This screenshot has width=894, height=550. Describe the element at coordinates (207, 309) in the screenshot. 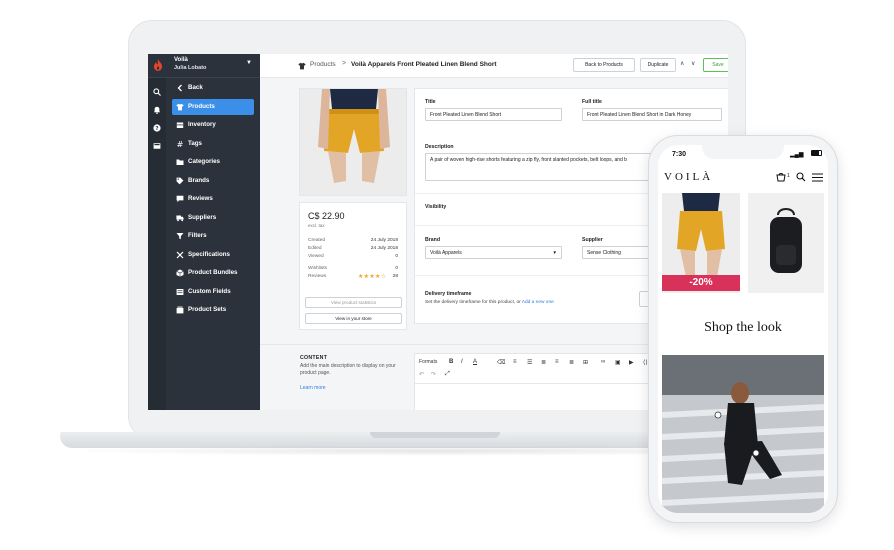

I see `sidebar-item-label: Product Sets` at that location.